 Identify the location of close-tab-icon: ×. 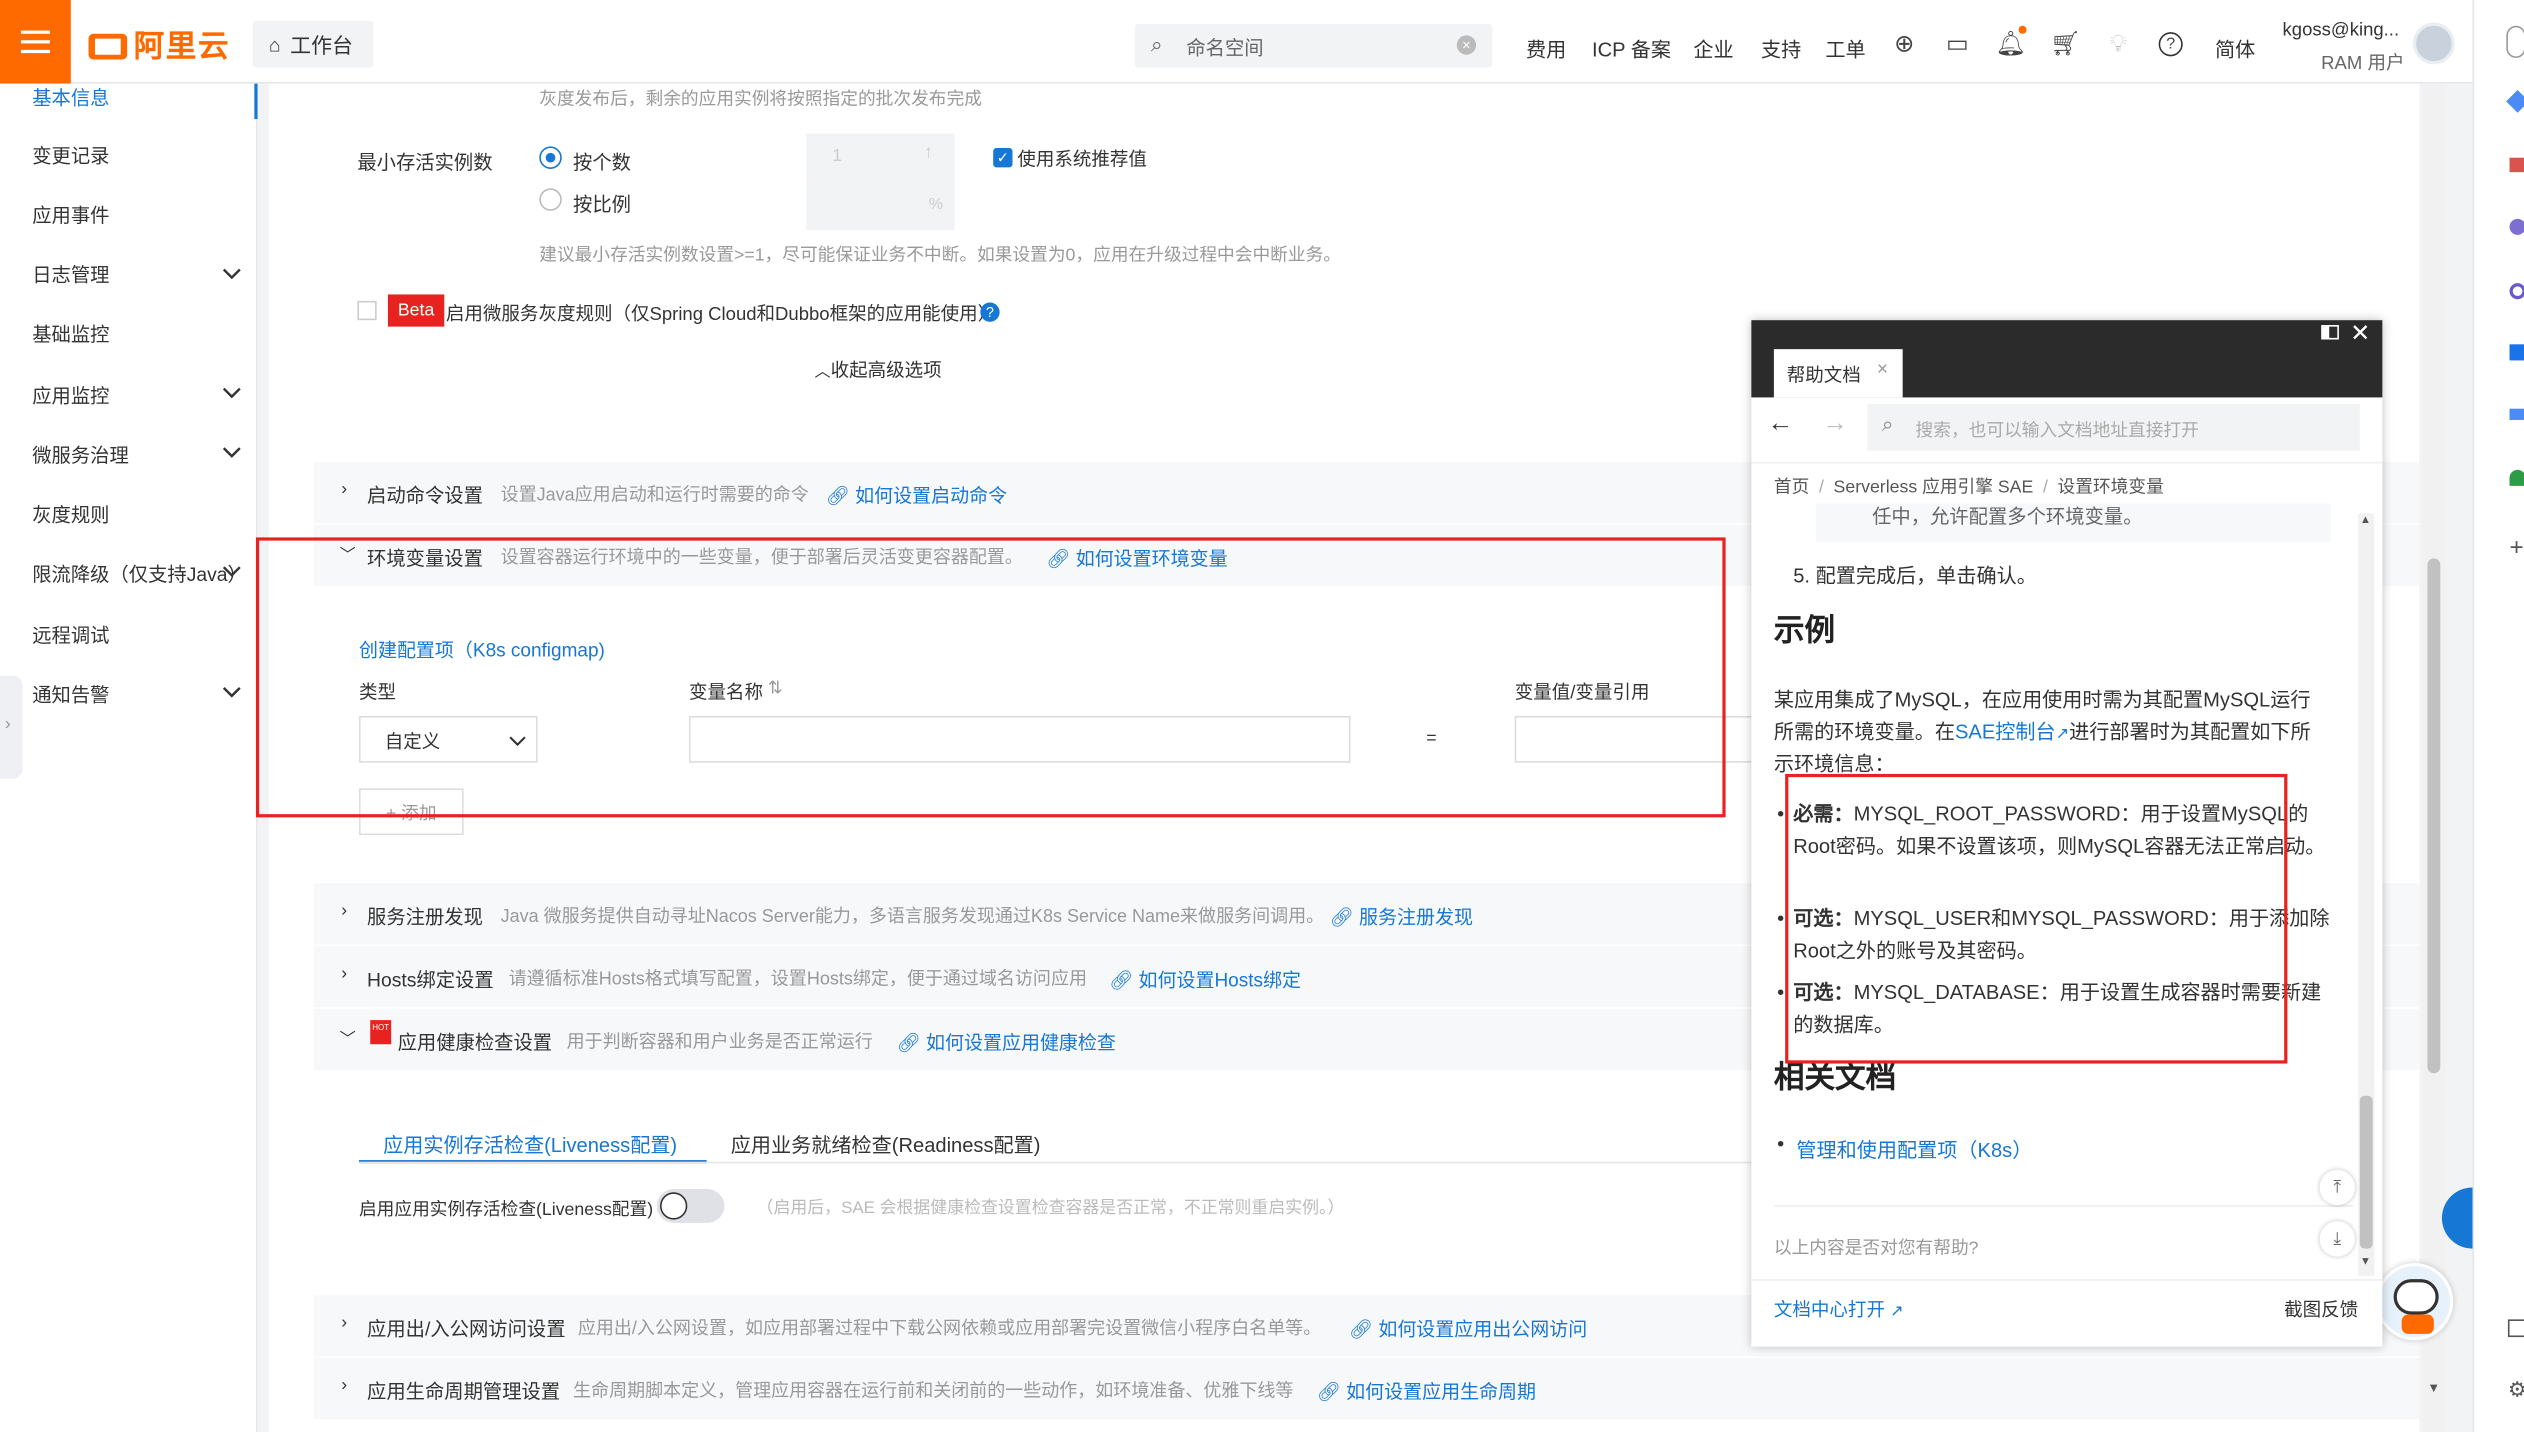
(1882, 368).